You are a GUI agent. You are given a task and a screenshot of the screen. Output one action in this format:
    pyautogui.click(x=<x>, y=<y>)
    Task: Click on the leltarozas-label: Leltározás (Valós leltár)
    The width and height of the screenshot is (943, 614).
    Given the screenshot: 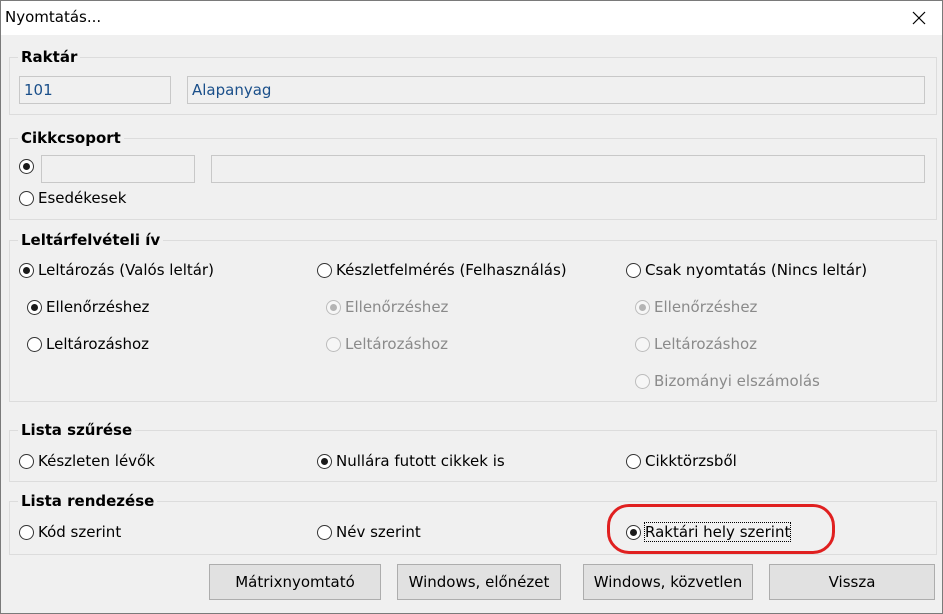 What is the action you would take?
    pyautogui.click(x=126, y=270)
    